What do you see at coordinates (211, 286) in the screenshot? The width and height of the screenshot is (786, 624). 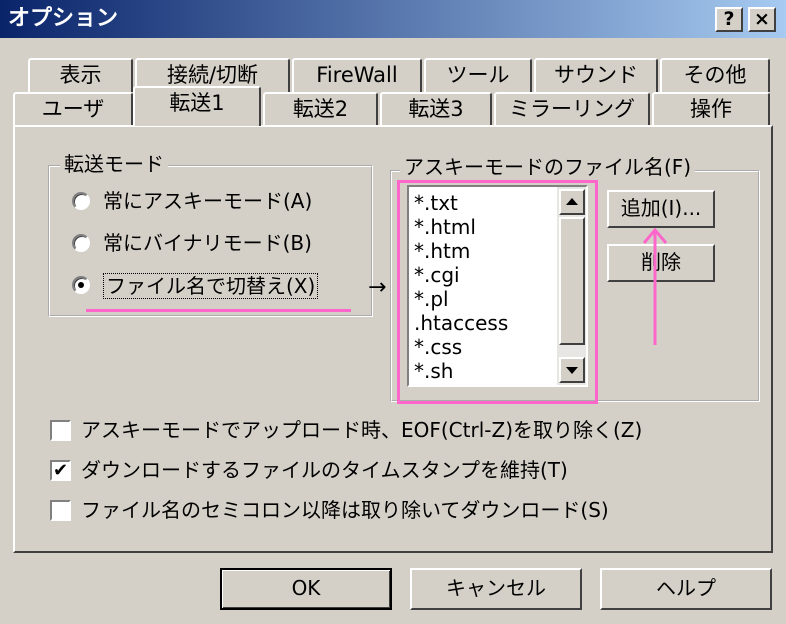 I see `radio-label-filename: ファイル名で切替え(X)` at bounding box center [211, 286].